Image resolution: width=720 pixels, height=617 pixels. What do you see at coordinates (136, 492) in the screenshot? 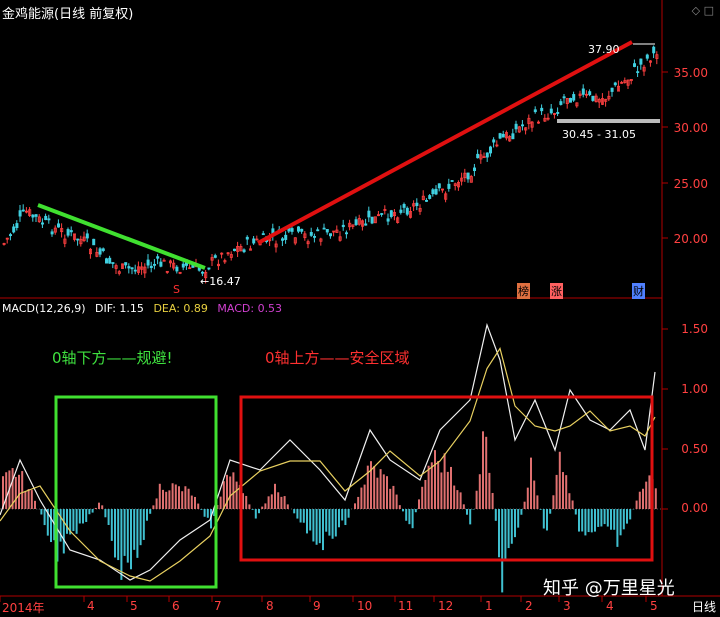
I see `below-zero-zone-box` at bounding box center [136, 492].